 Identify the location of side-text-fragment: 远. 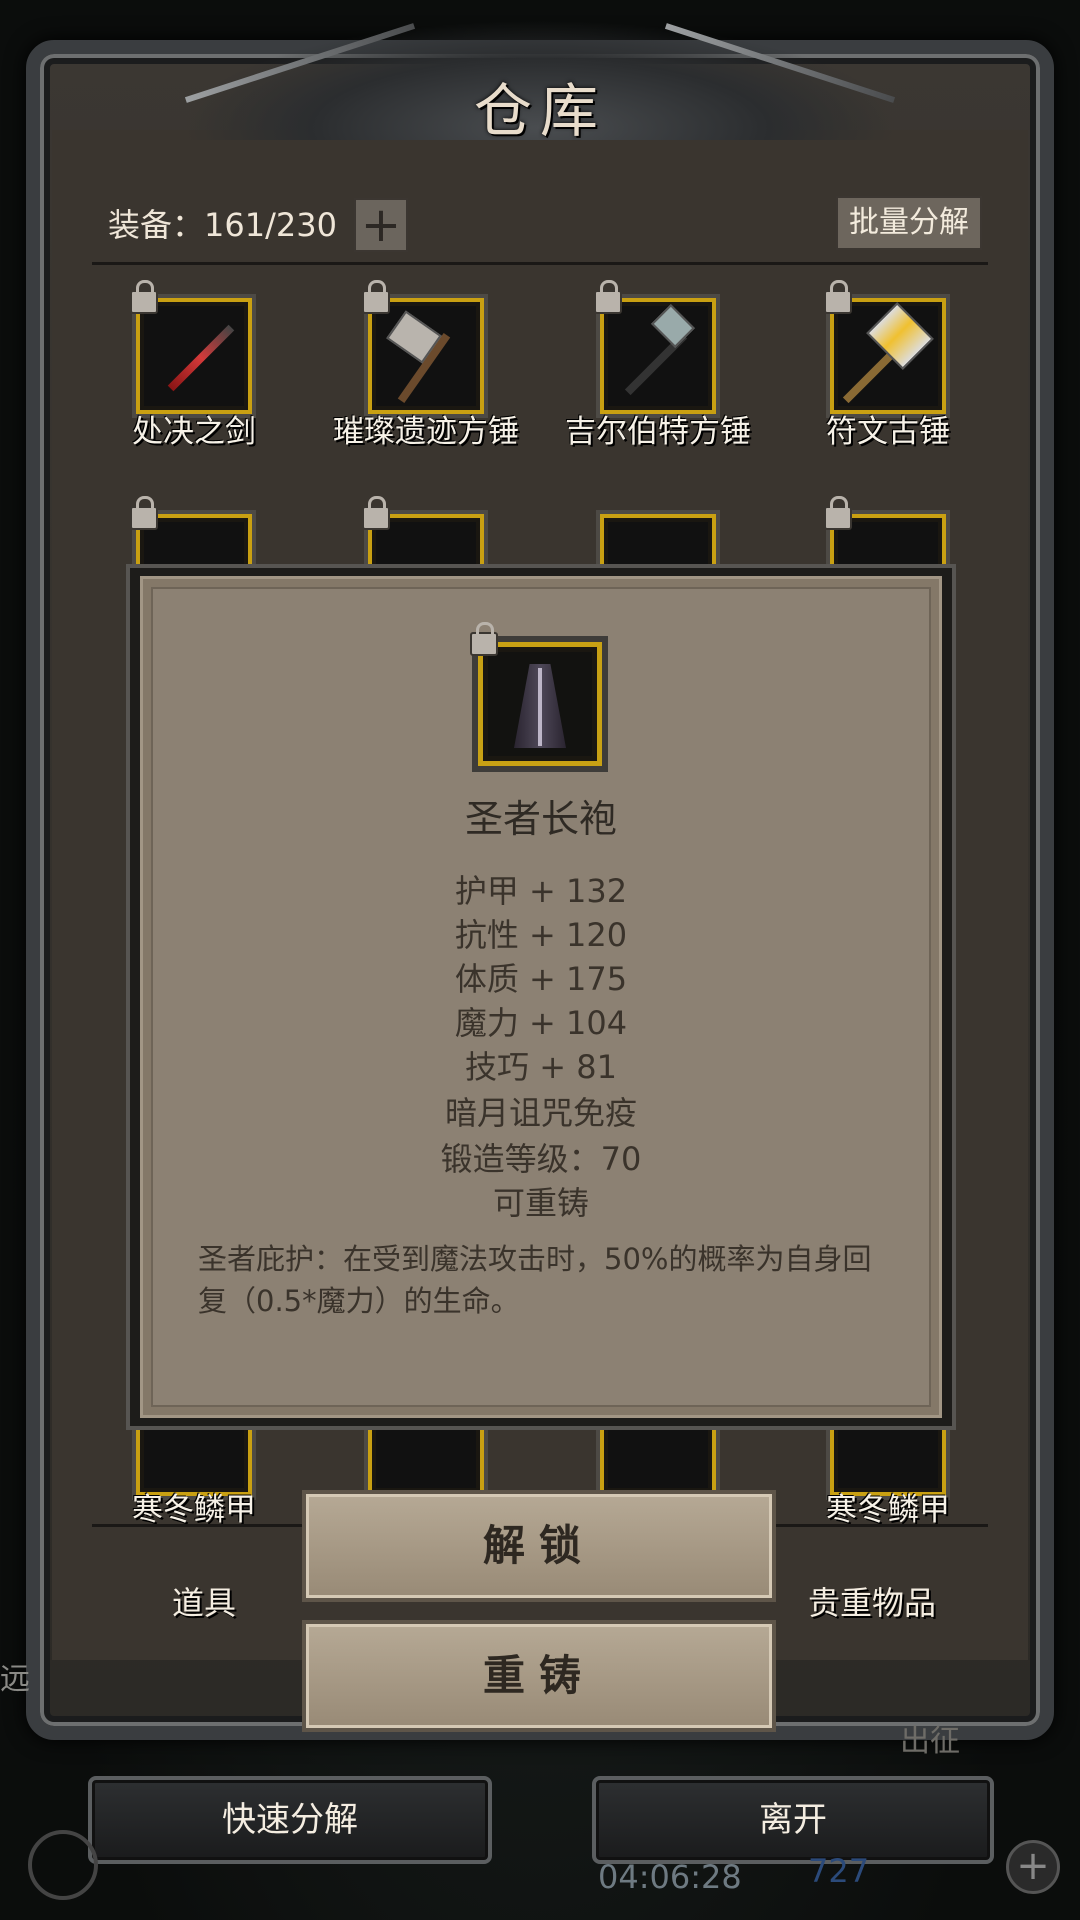
(15, 1679).